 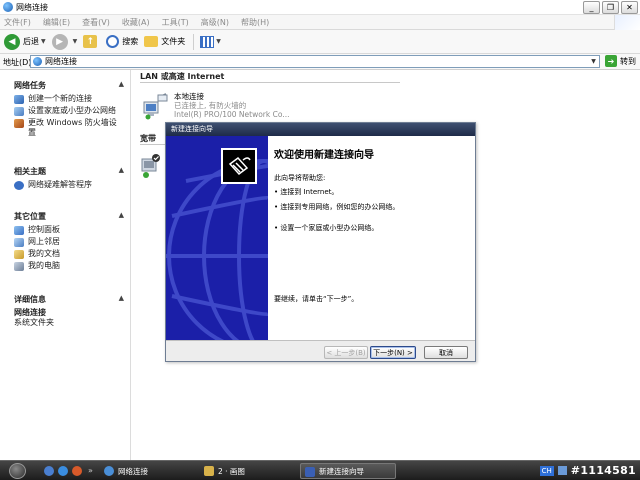 What do you see at coordinates (393, 352) in the screenshot?
I see `next-button: 下一步(N) >` at bounding box center [393, 352].